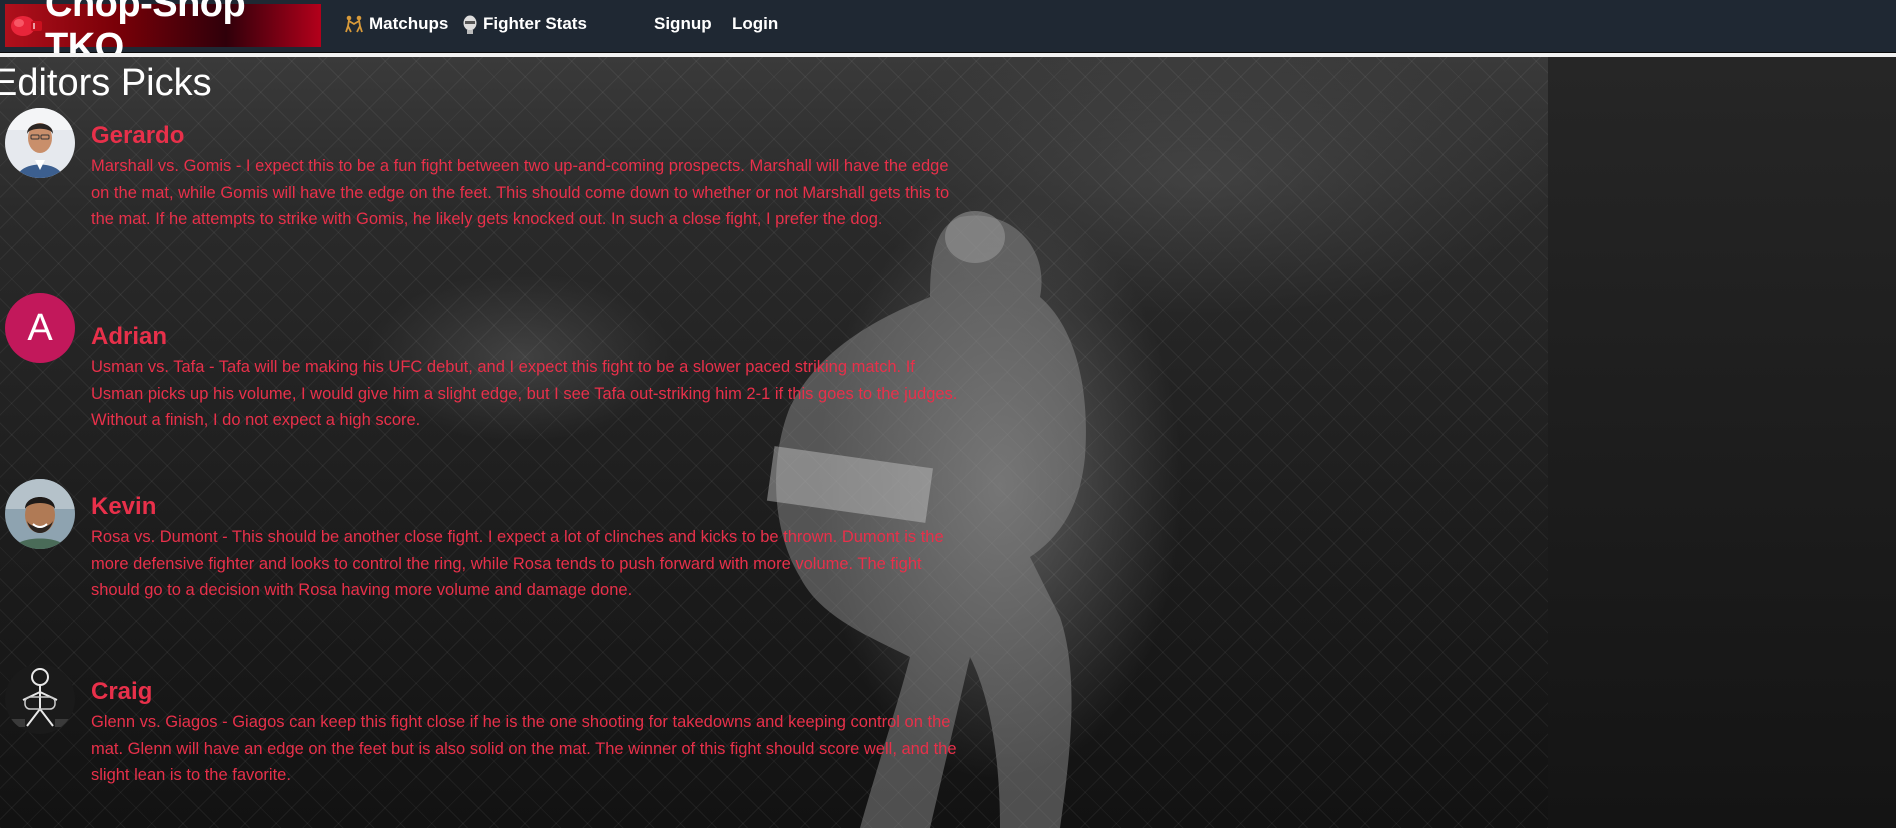  I want to click on brand-logo: Chop-Shop TKO, so click(163, 34).